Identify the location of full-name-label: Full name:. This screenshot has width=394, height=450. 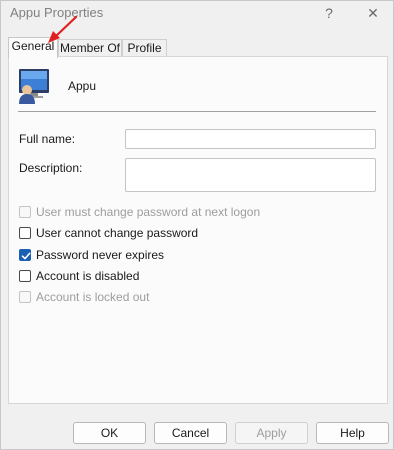
(47, 139).